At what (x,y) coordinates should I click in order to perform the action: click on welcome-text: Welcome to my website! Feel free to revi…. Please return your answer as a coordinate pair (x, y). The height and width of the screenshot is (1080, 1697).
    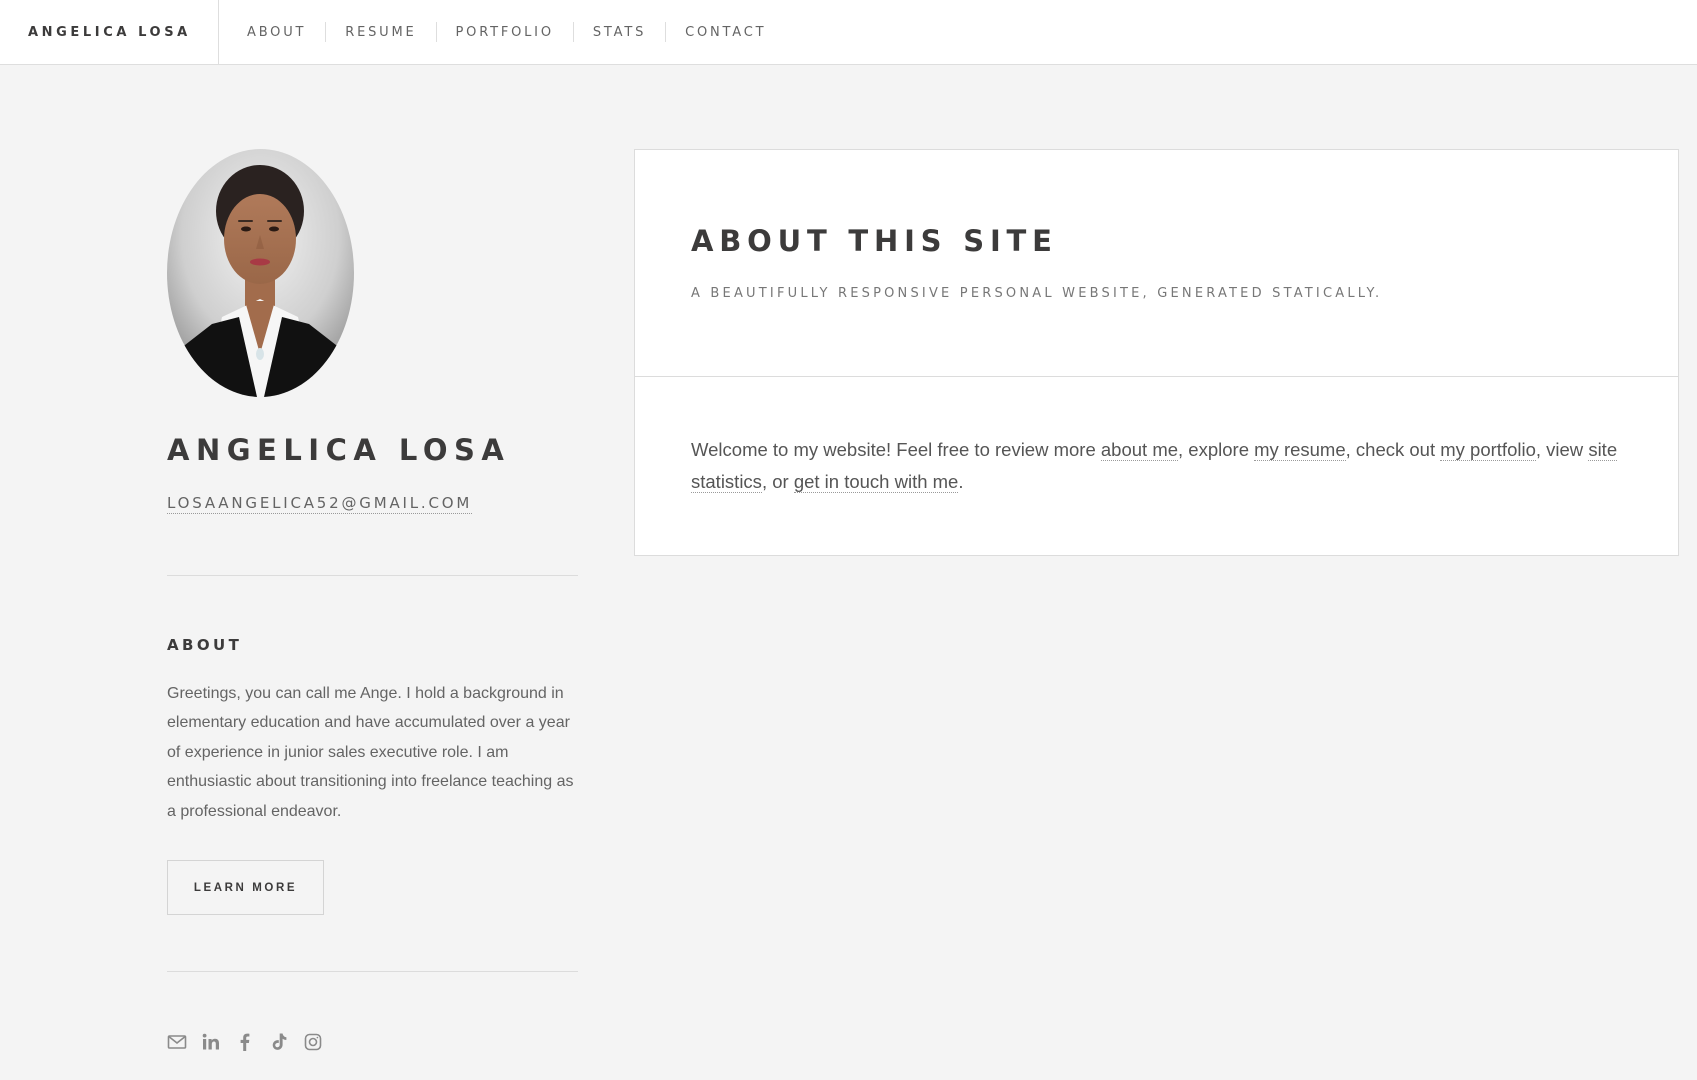
    Looking at the image, I should click on (896, 449).